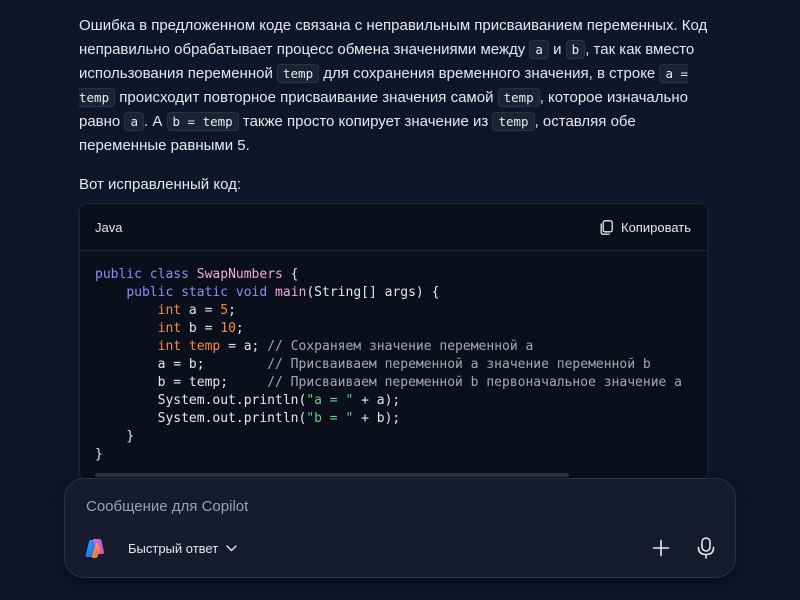 The width and height of the screenshot is (800, 600). I want to click on code-token: + a);, so click(377, 400).